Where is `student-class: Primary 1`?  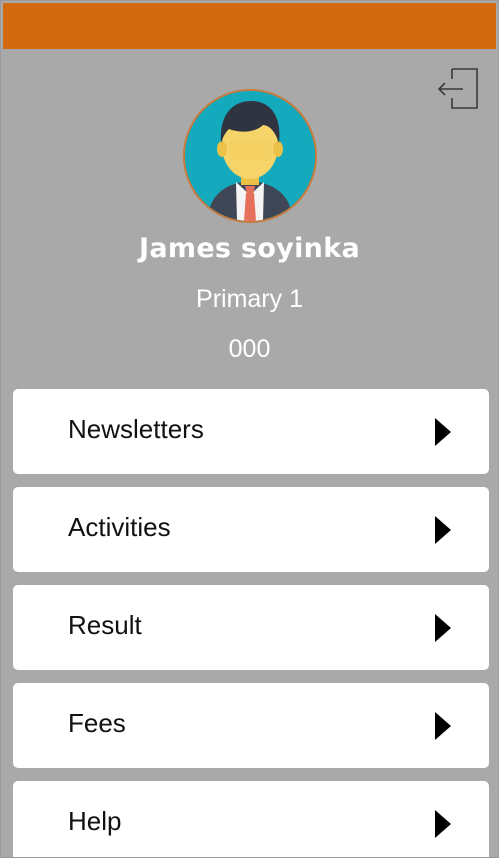 student-class: Primary 1 is located at coordinates (249, 299).